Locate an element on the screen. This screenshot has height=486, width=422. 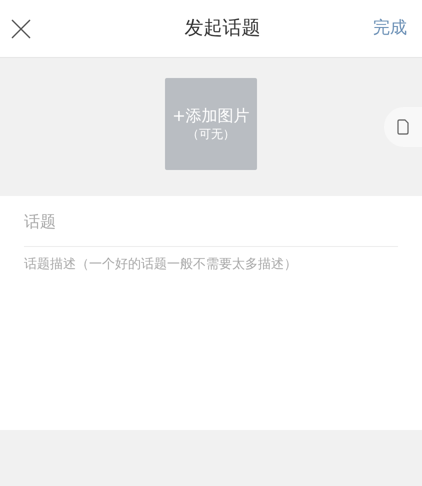
page-title: 发起话题 is located at coordinates (222, 29).